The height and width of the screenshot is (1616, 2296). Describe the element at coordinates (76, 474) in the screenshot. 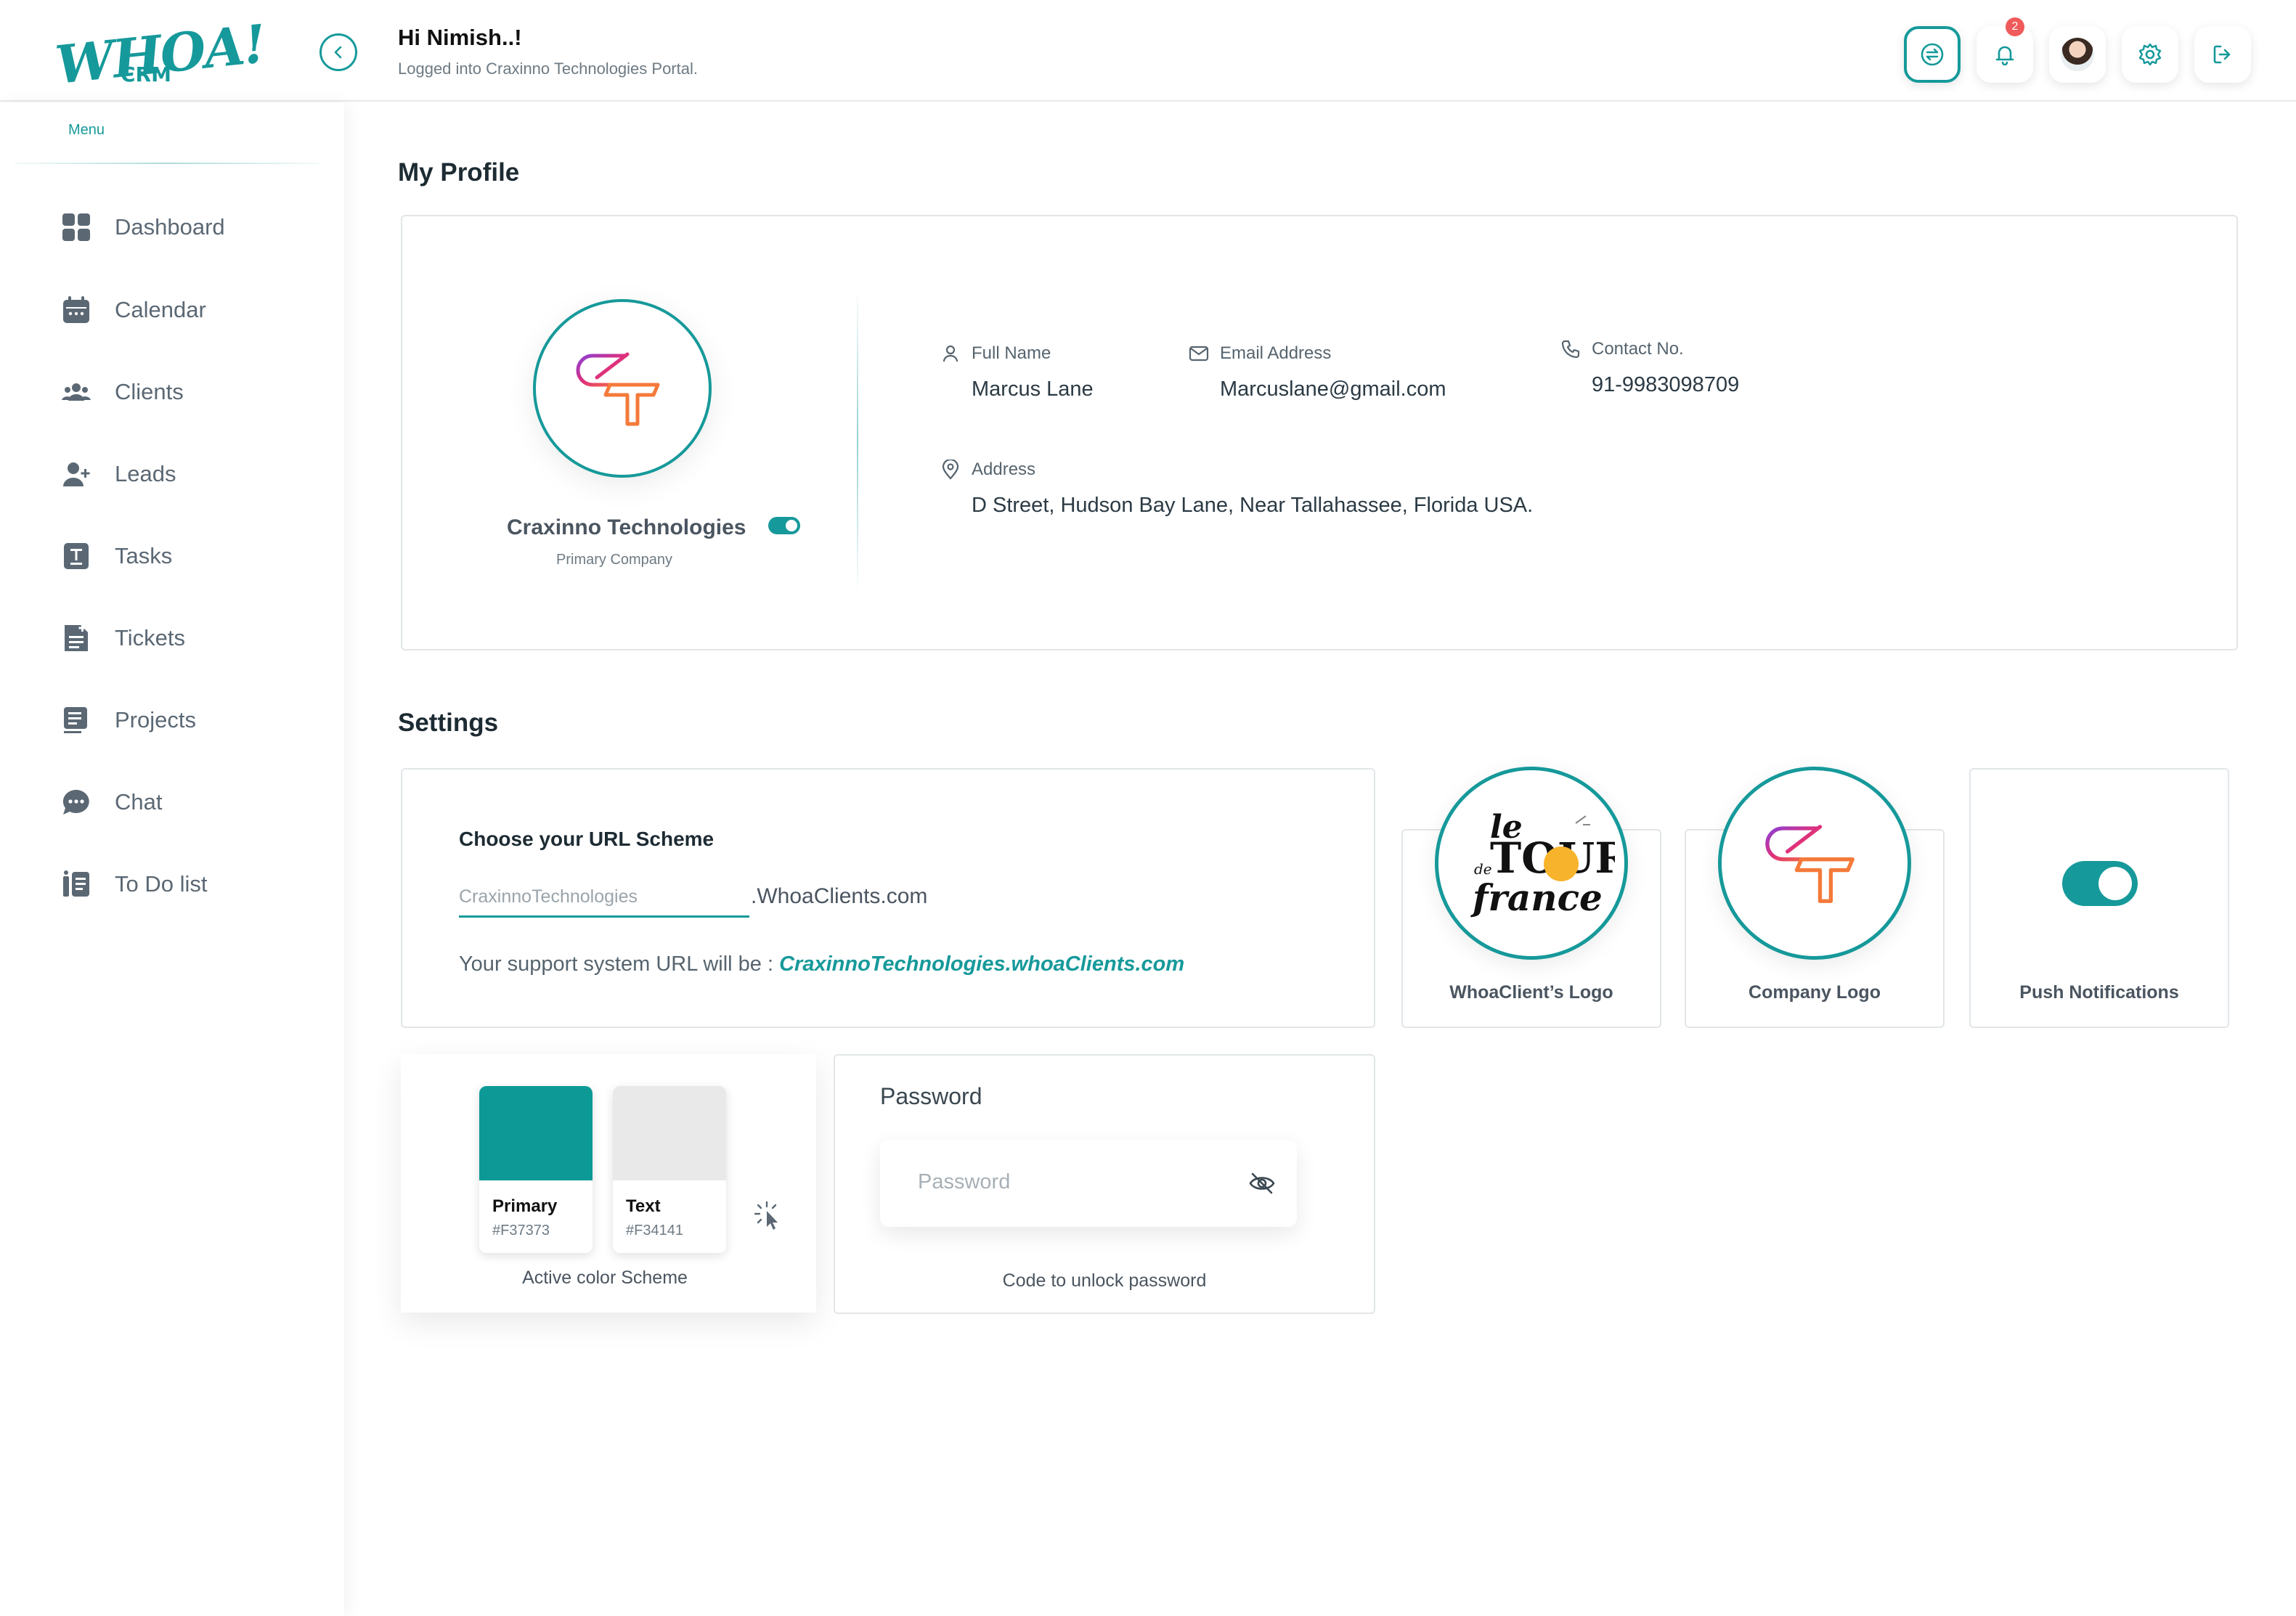

I see `leads-icon` at that location.